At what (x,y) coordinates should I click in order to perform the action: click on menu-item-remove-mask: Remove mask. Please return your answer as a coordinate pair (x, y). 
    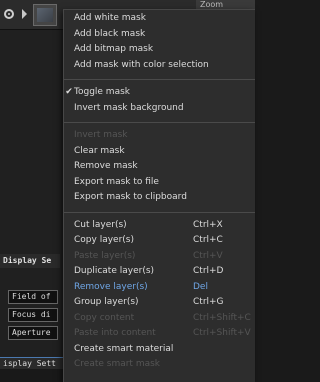
    Looking at the image, I should click on (159, 167).